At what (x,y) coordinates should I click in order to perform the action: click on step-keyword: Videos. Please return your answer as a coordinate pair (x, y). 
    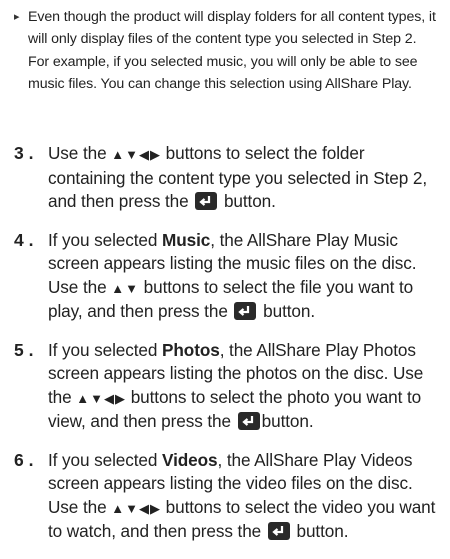
    Looking at the image, I should click on (190, 459).